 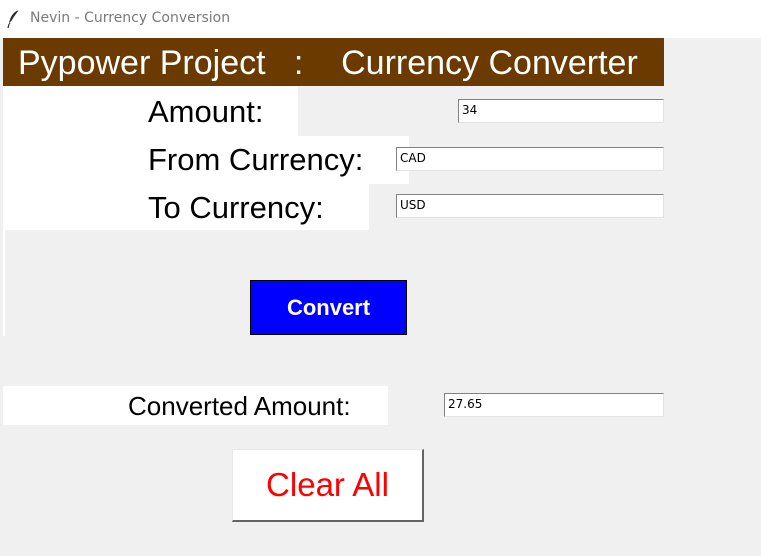 I want to click on left-edge-strip, so click(x=4, y=283).